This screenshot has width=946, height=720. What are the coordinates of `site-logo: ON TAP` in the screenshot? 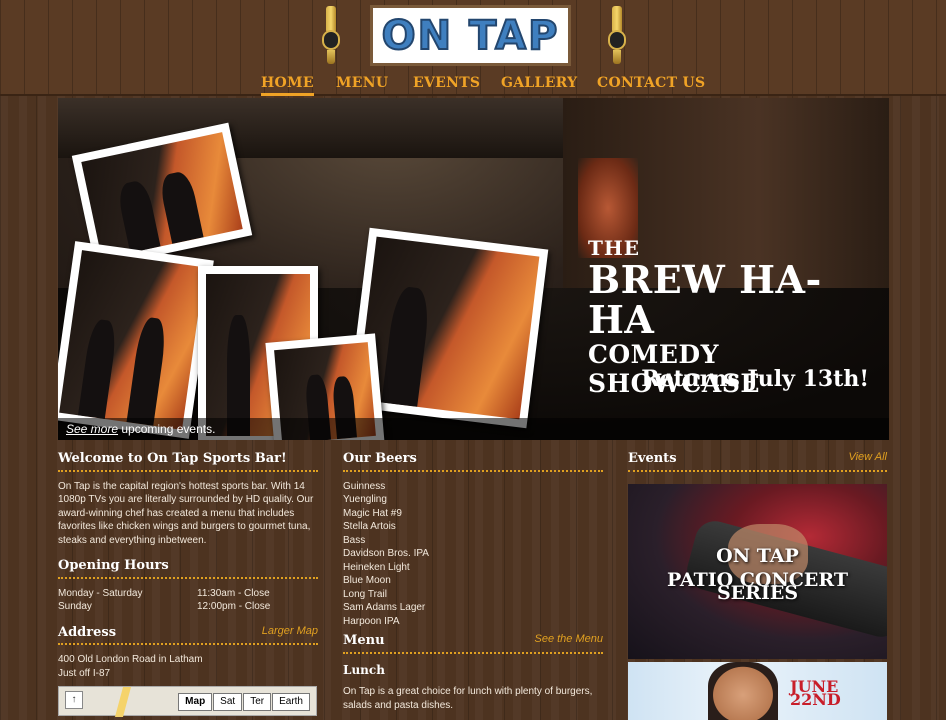 It's located at (470, 35).